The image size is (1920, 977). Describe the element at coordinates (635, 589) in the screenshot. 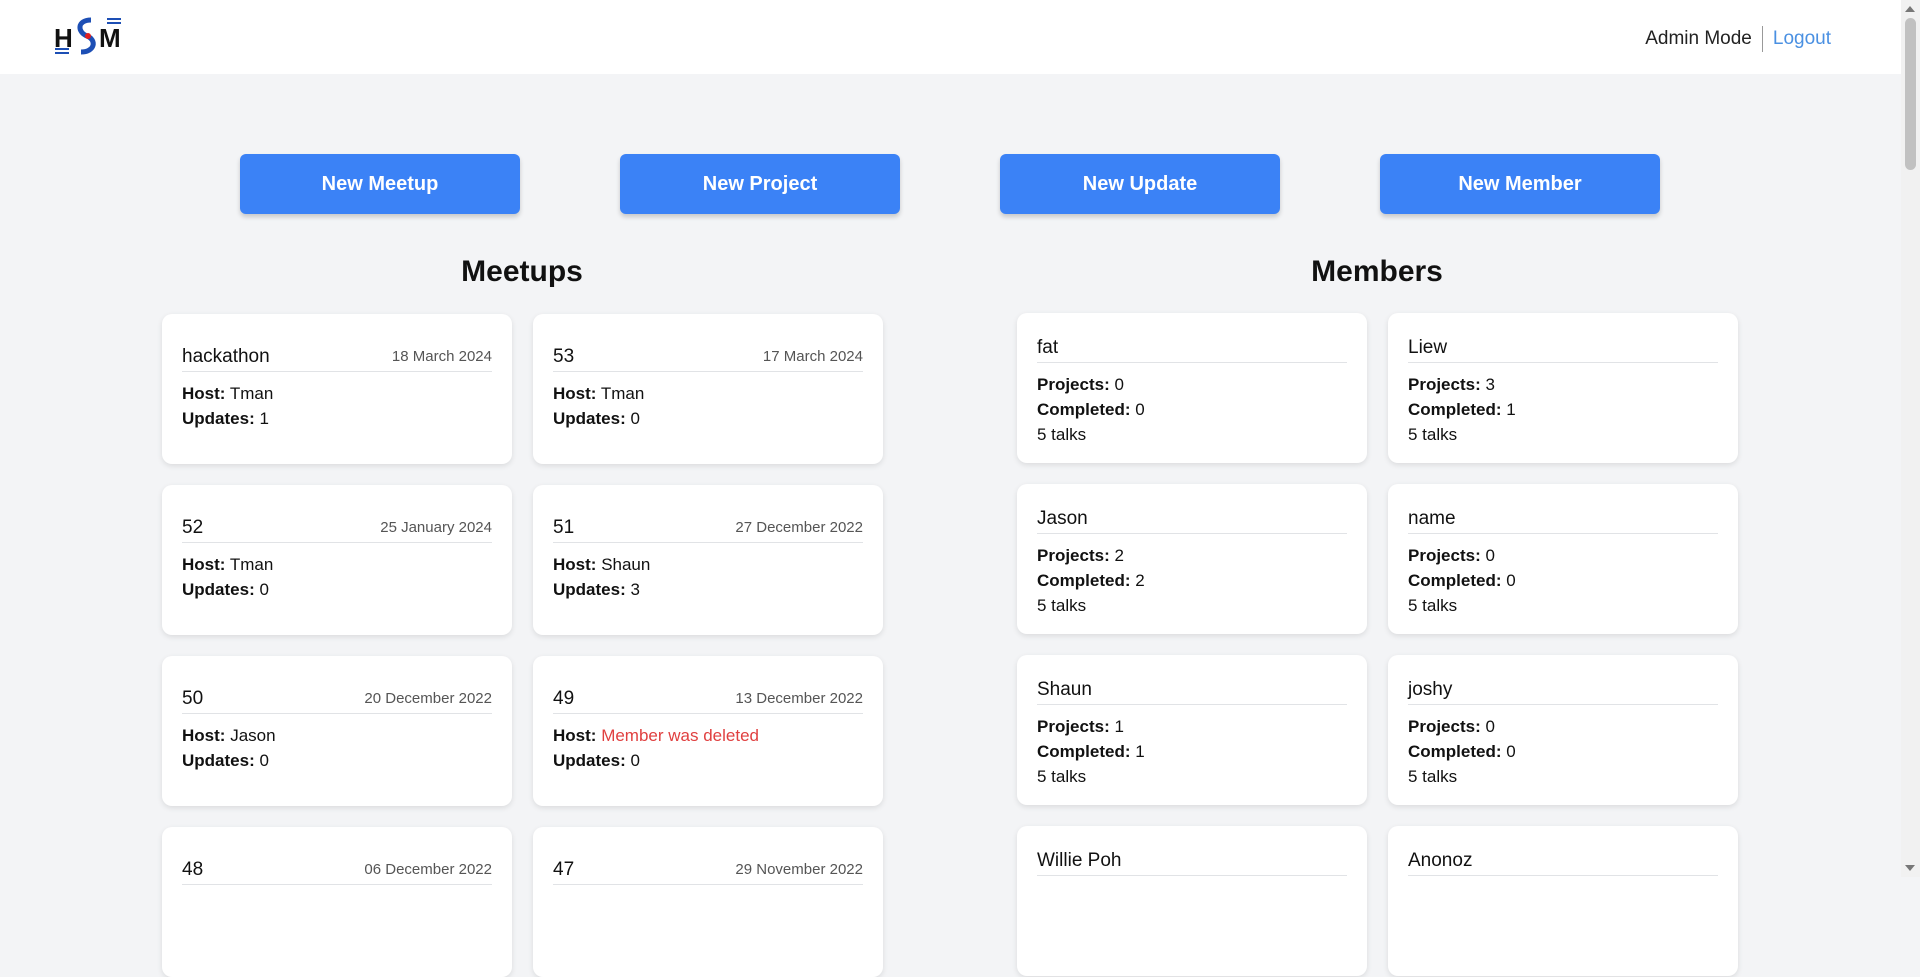

I see `updates-value: 3` at that location.